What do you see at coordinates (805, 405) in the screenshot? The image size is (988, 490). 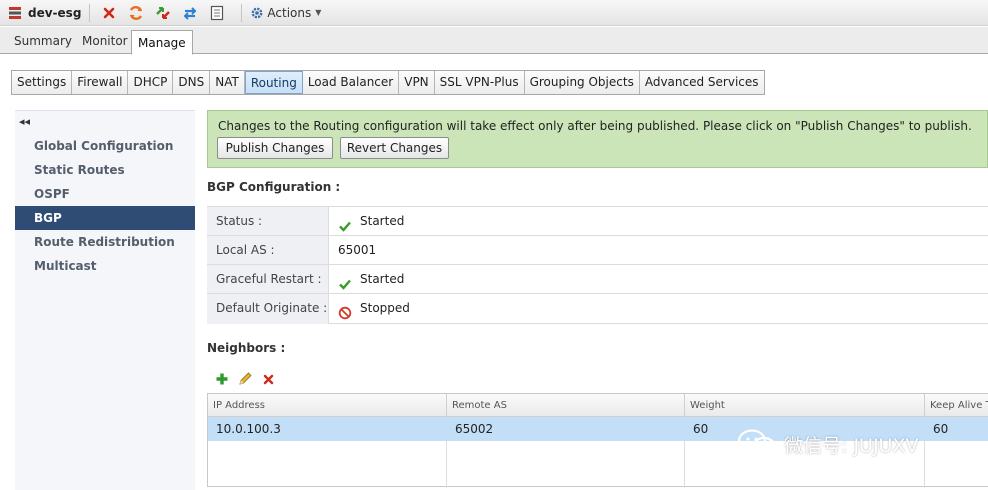 I see `column-header-weight: Weight` at bounding box center [805, 405].